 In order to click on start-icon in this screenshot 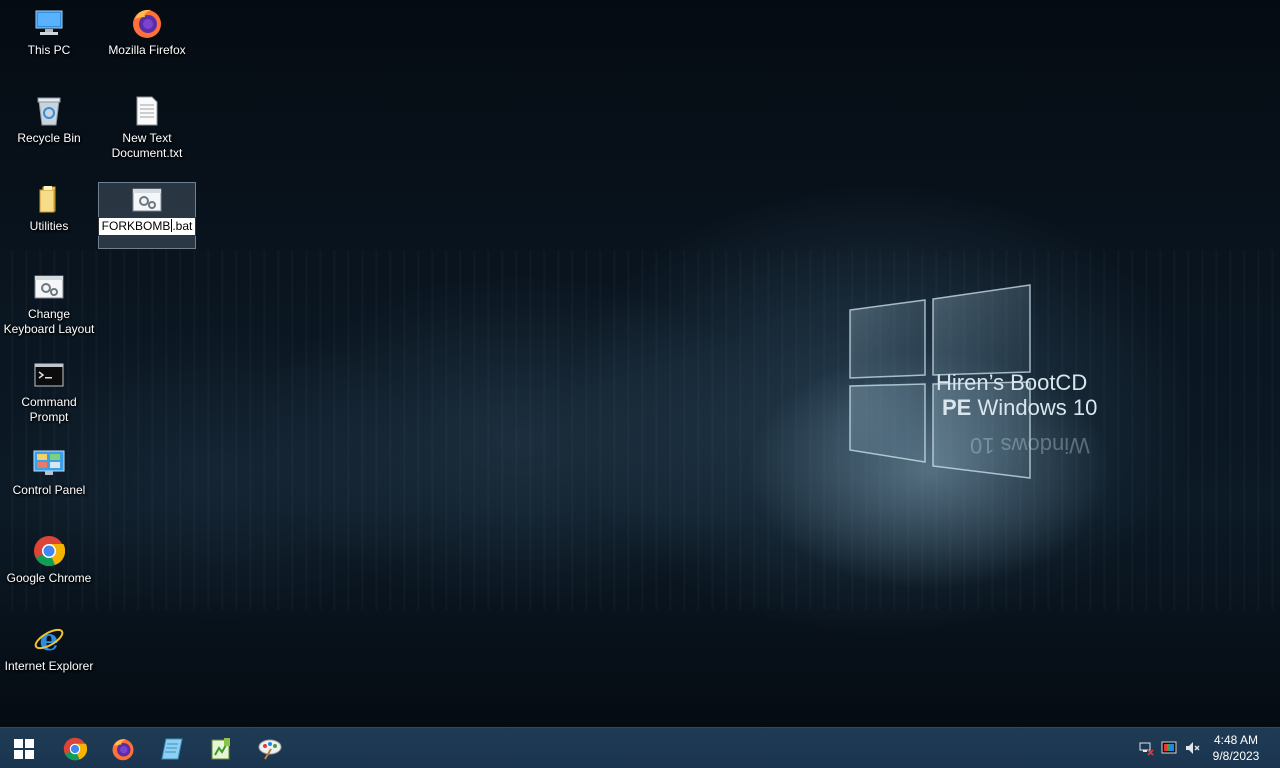, I will do `click(24, 748)`.